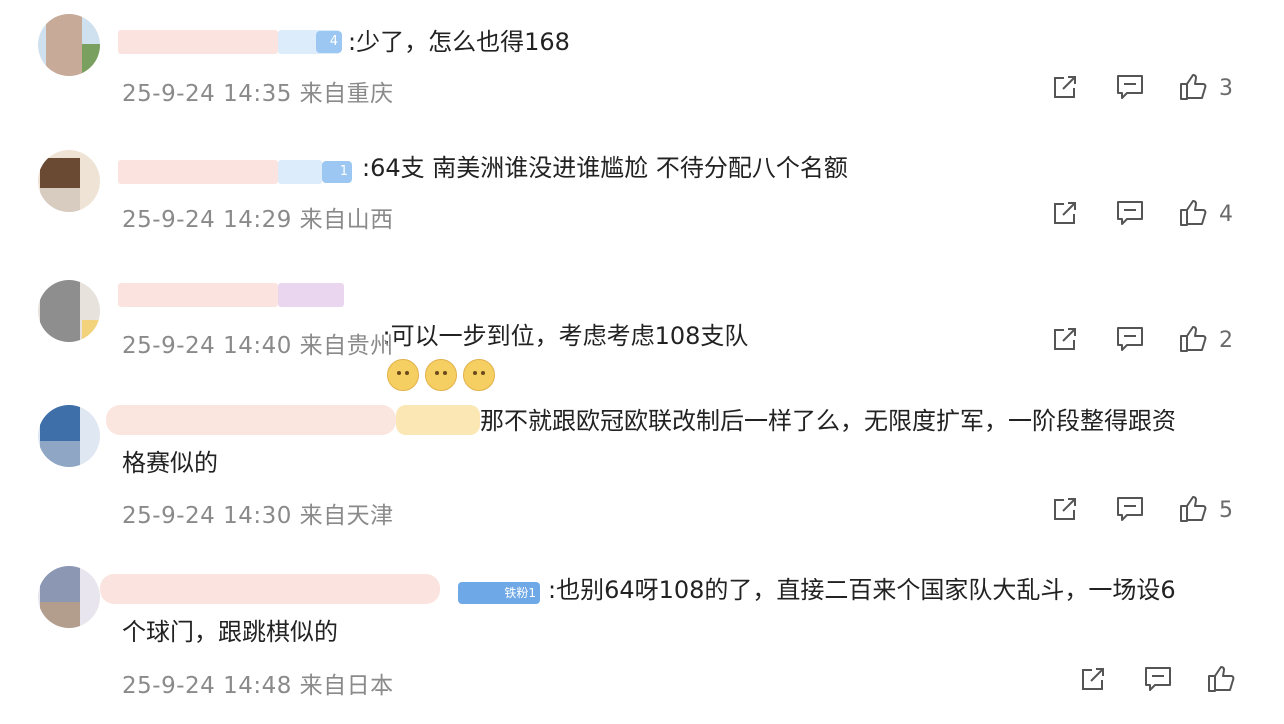 The height and width of the screenshot is (724, 1284). I want to click on comment-meta: 25-9-24 14:48 来自日本, so click(258, 683).